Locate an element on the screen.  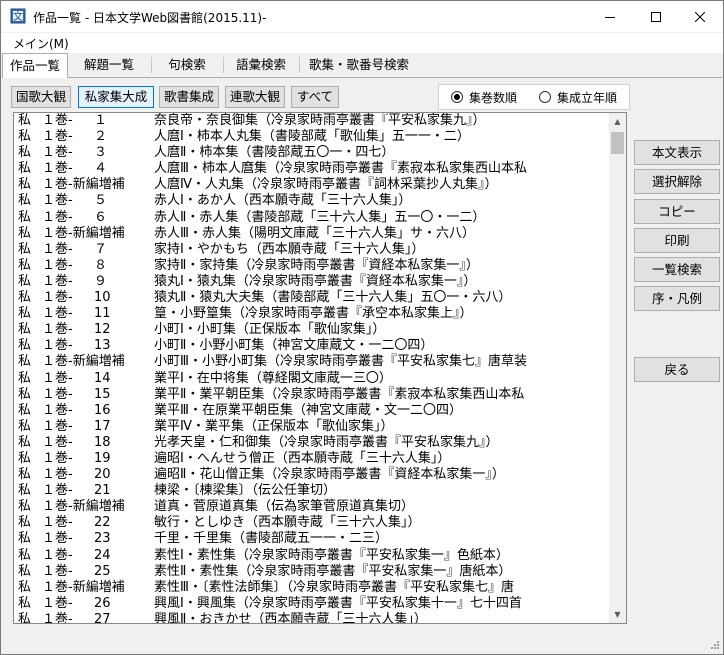
list-item: 私 １巻- 17 業平Ⅳ・業平集（正保版本「歌仙家集」） is located at coordinates (312, 427).